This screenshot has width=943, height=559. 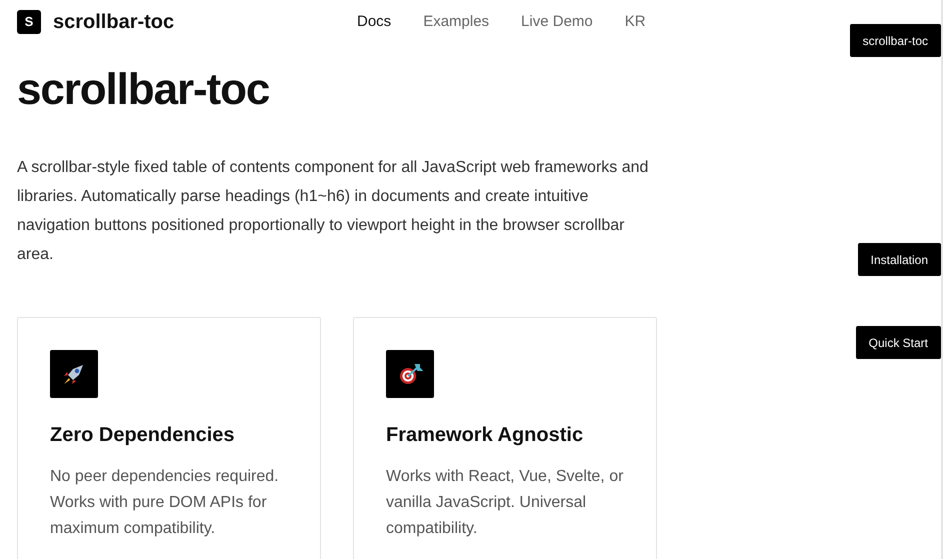 I want to click on nav-link: Live Demo, so click(x=557, y=22).